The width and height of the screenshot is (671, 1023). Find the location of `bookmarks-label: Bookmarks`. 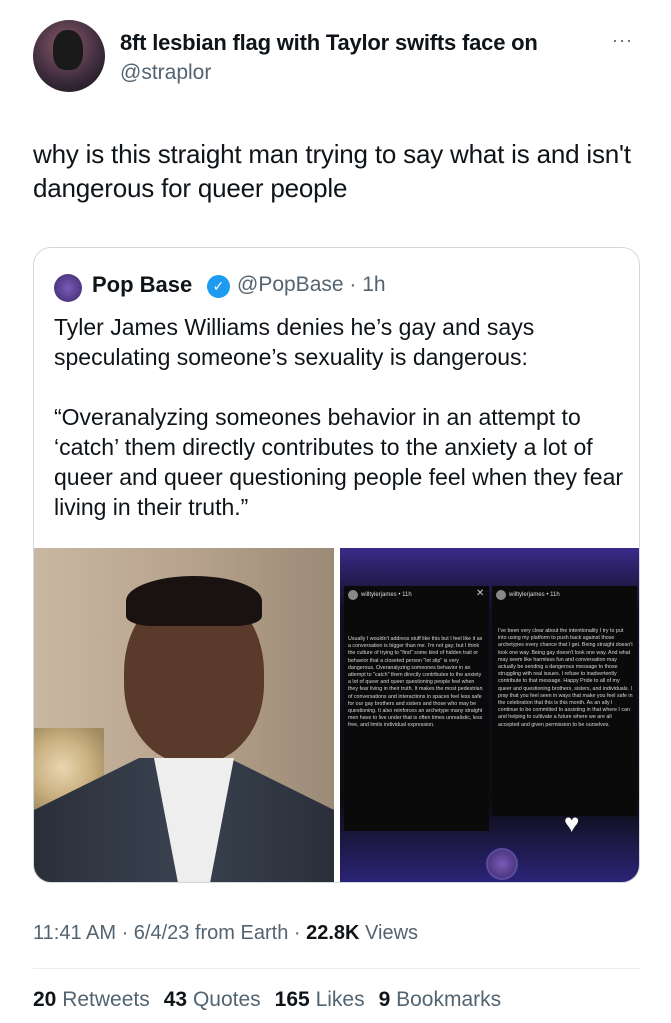

bookmarks-label: Bookmarks is located at coordinates (449, 999).